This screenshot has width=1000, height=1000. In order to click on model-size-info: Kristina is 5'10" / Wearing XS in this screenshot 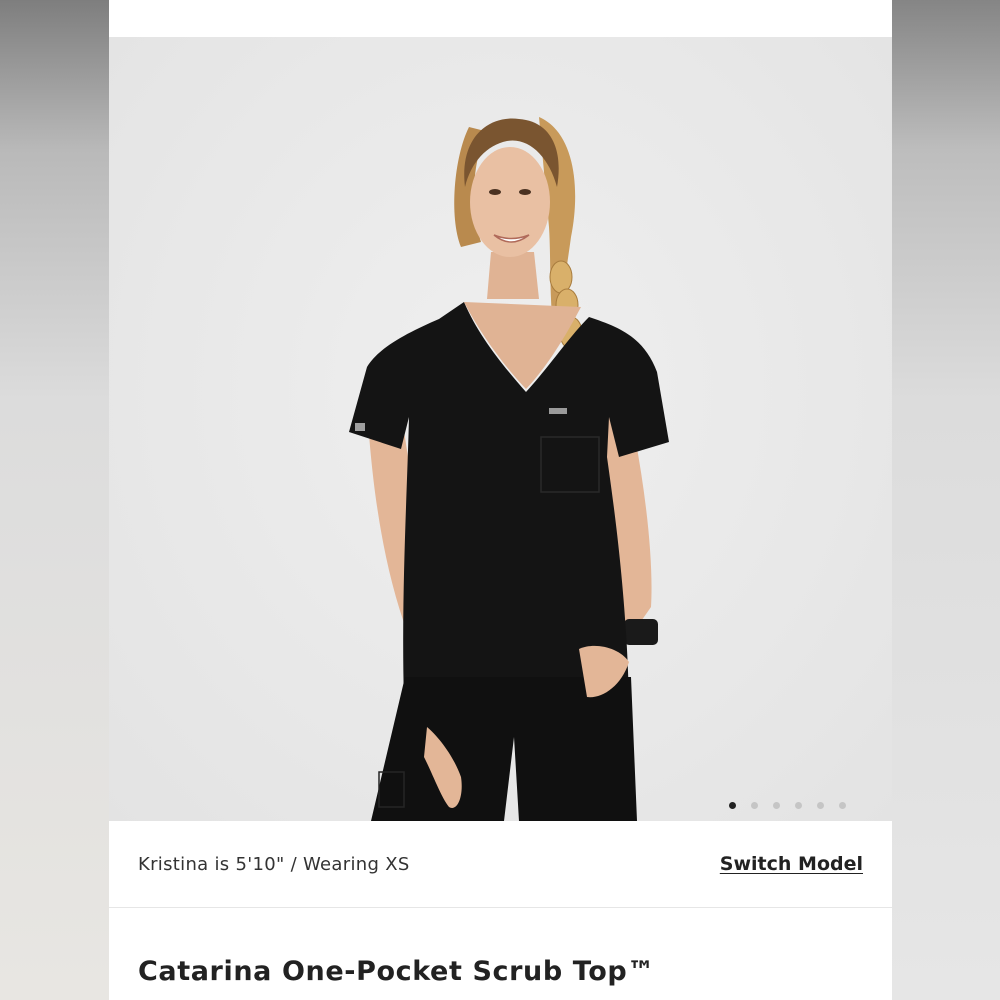, I will do `click(274, 864)`.